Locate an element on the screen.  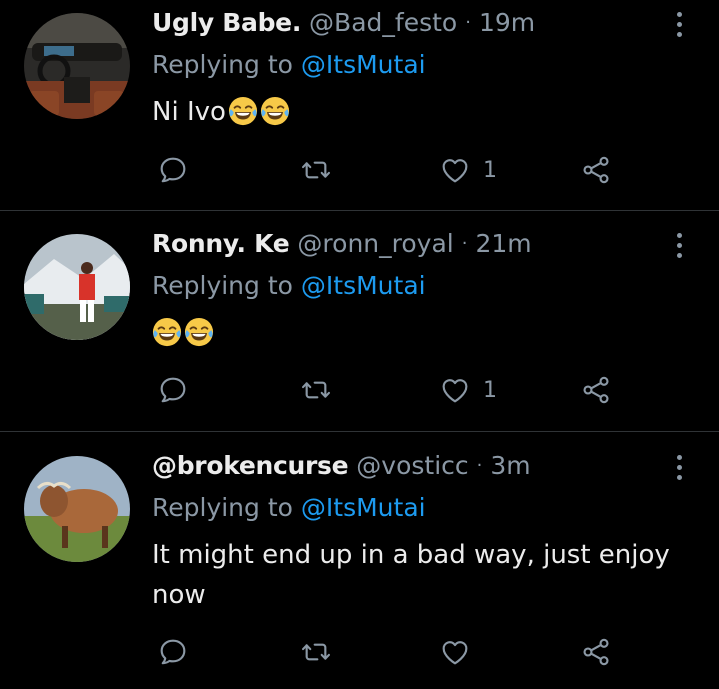
tweet-header: Ugly Babe. @Bad_festo · 19m is located at coordinates (343, 26).